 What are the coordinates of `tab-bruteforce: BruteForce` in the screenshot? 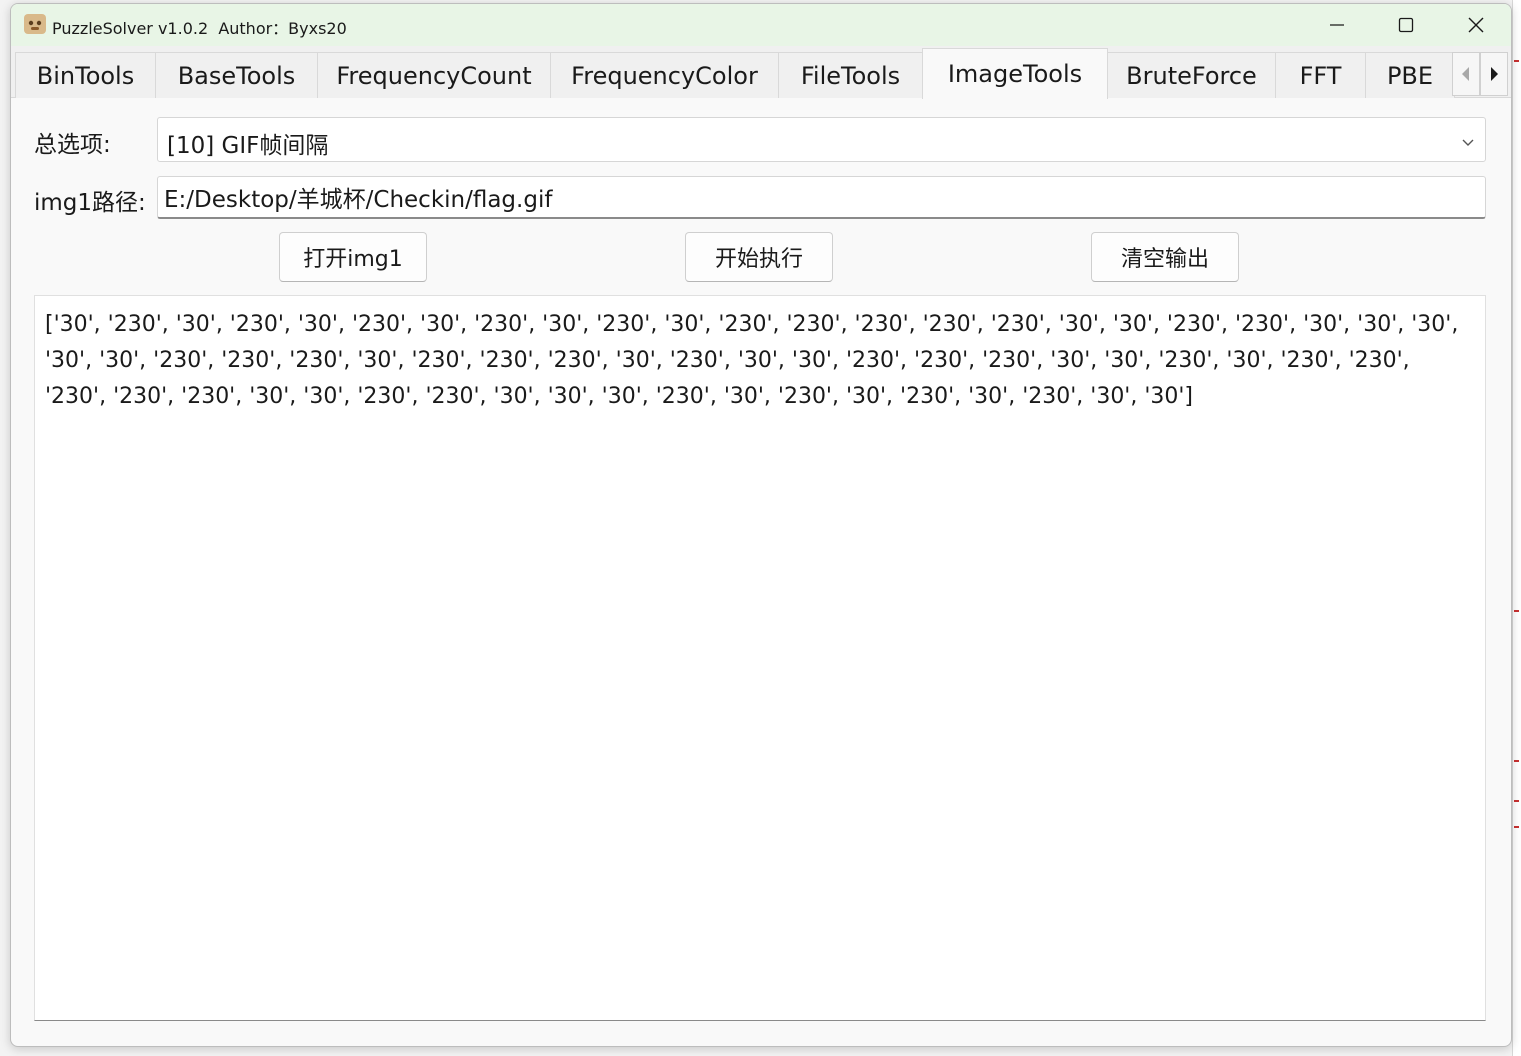 It's located at (1191, 75).